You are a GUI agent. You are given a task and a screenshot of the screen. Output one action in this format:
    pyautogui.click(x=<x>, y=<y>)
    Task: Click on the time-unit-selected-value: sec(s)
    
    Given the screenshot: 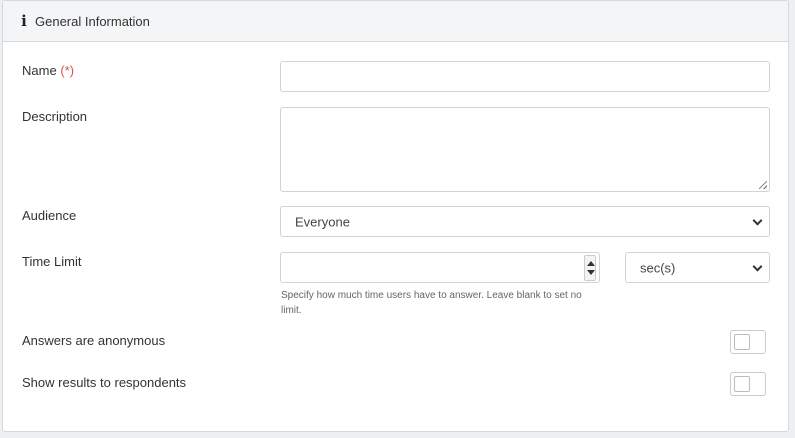 What is the action you would take?
    pyautogui.click(x=658, y=267)
    